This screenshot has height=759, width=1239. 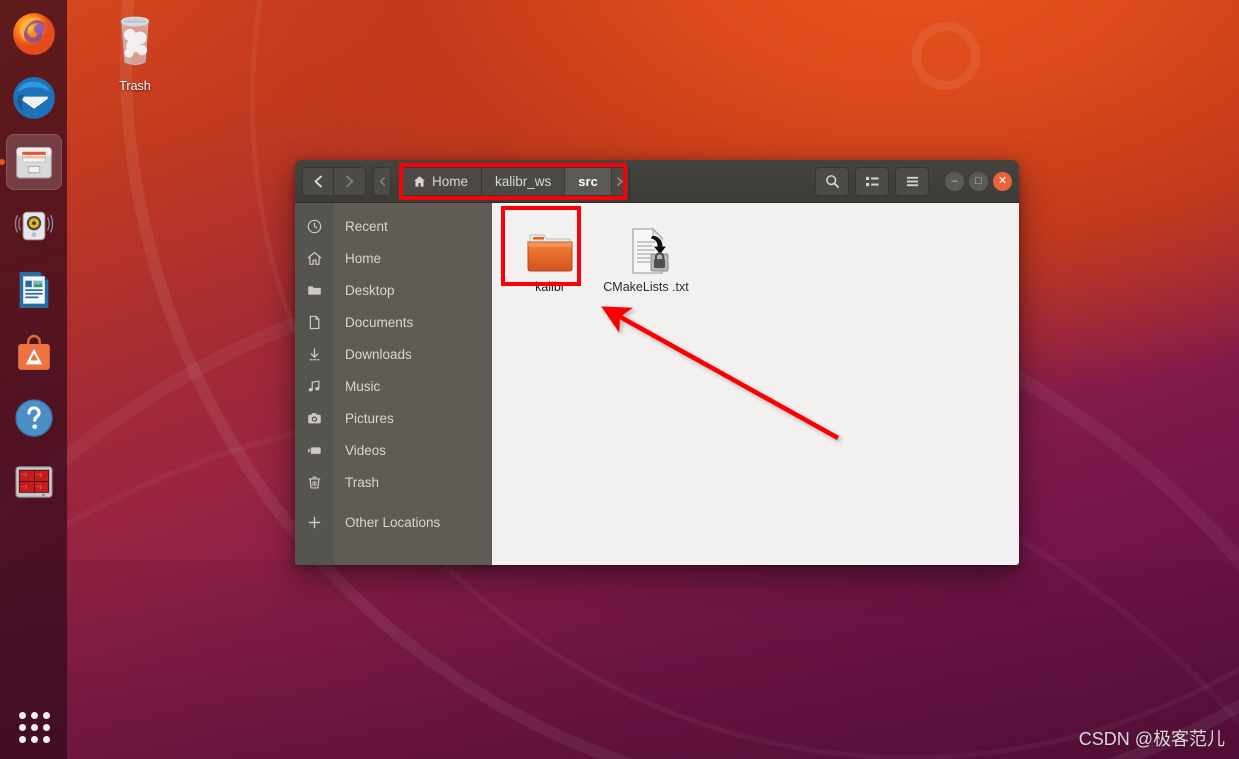 I want to click on chevron-right-small-icon, so click(x=620, y=181).